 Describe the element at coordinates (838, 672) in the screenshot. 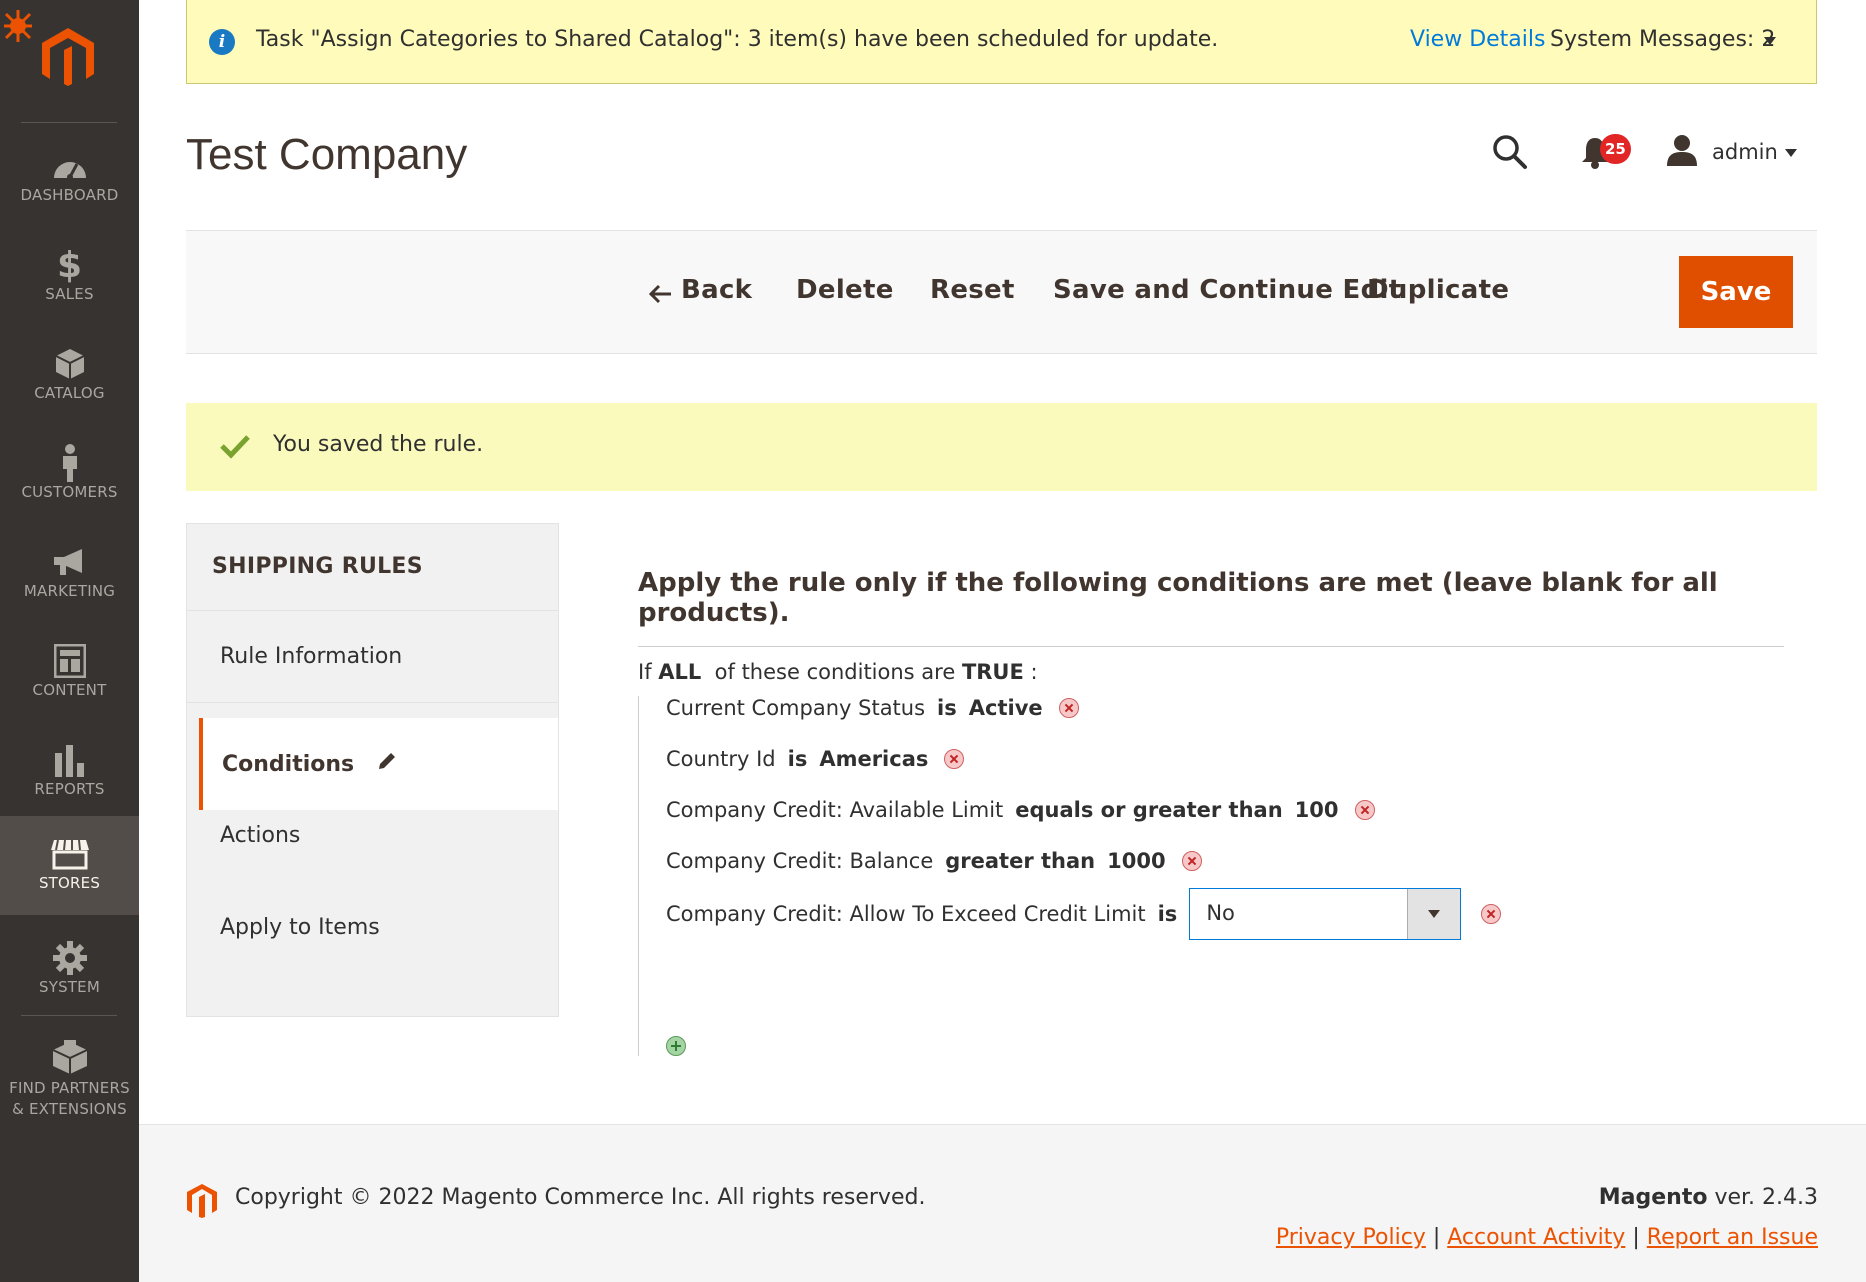

I see `conditions-aggregator: If ALL of these conditions are TRUE :` at that location.